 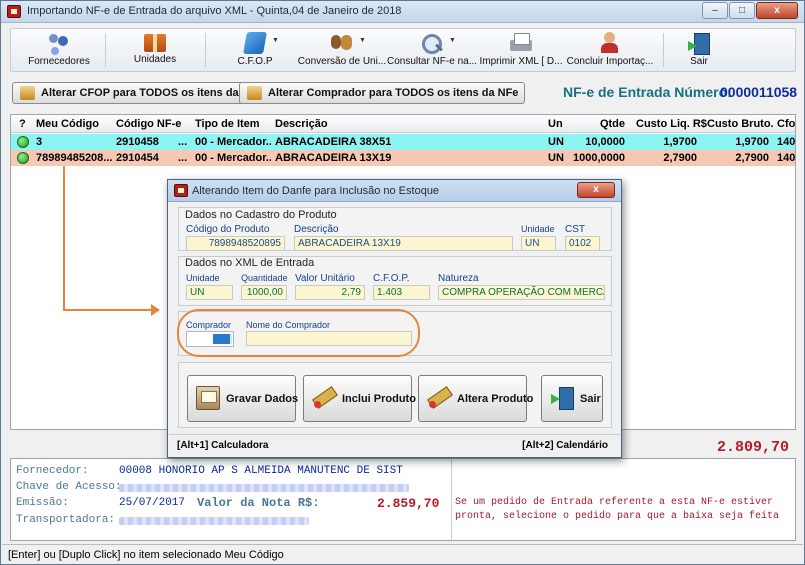 I want to click on cell-descricao: ABRACADEIRA 13X19, so click(x=333, y=158).